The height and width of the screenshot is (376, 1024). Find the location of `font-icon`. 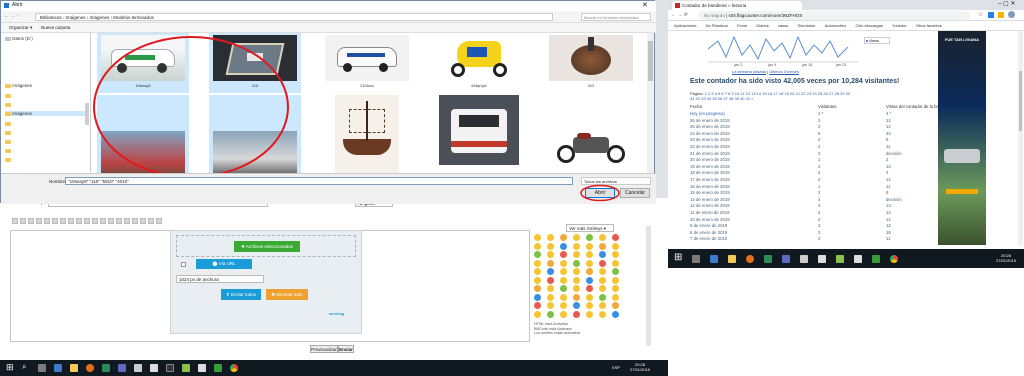

font-icon is located at coordinates (119, 221).